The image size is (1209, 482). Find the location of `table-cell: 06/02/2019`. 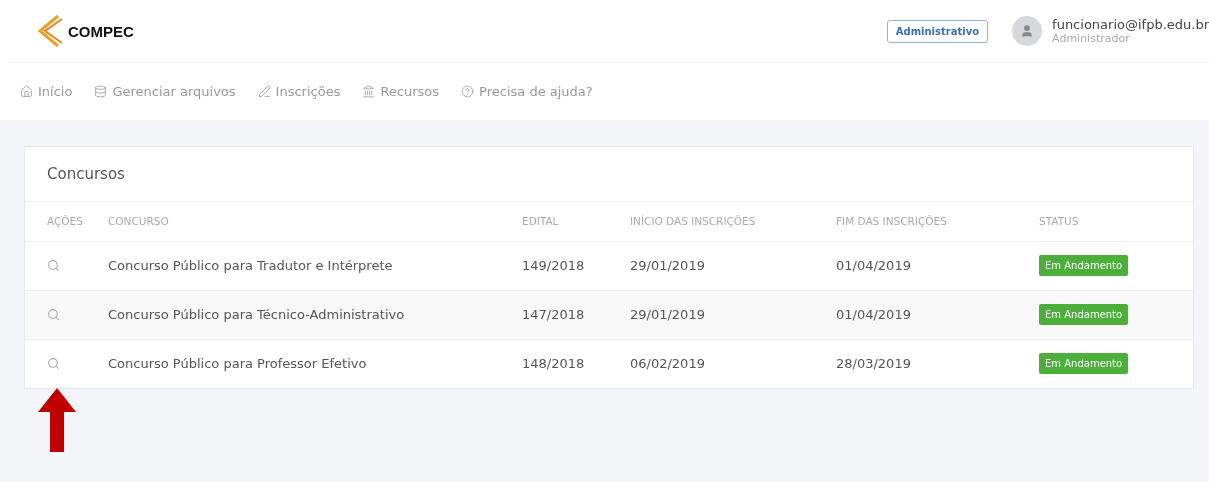

table-cell: 06/02/2019 is located at coordinates (715, 363).